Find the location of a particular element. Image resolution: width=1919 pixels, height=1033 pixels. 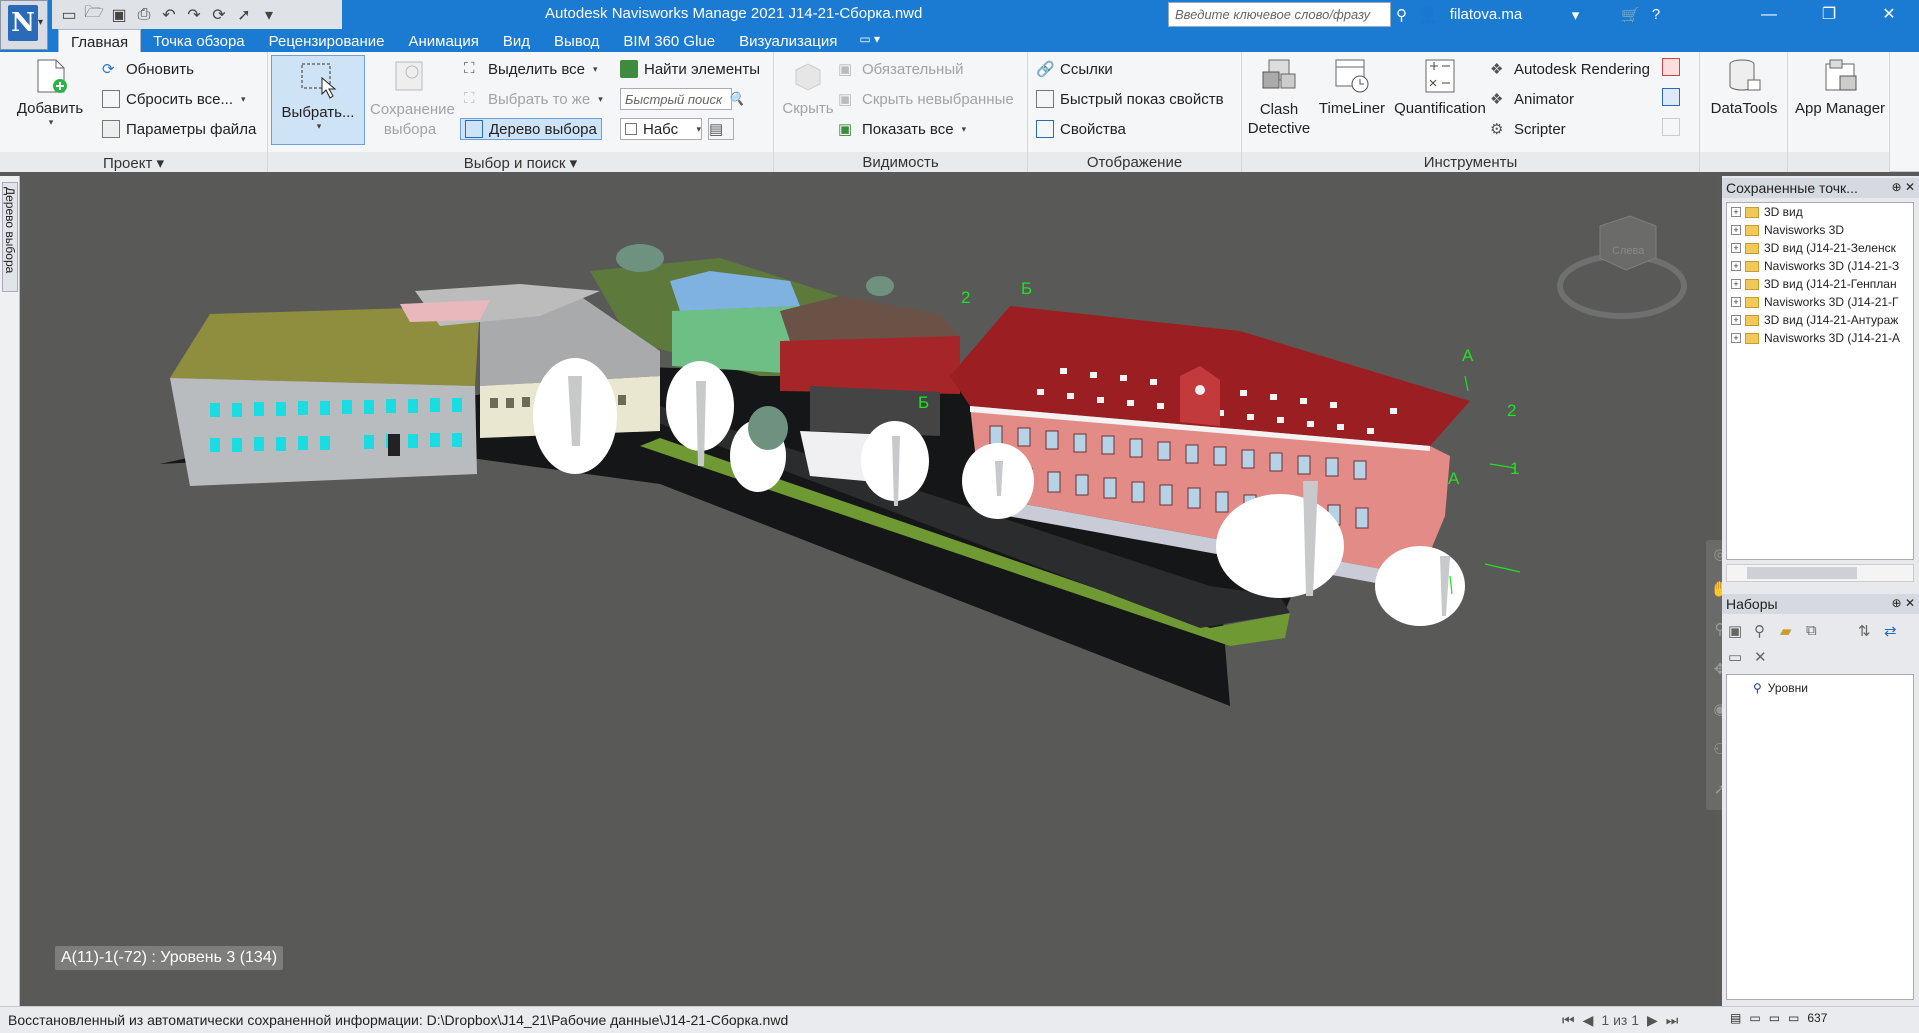

import-export-icon: ⇄ is located at coordinates (1890, 631).